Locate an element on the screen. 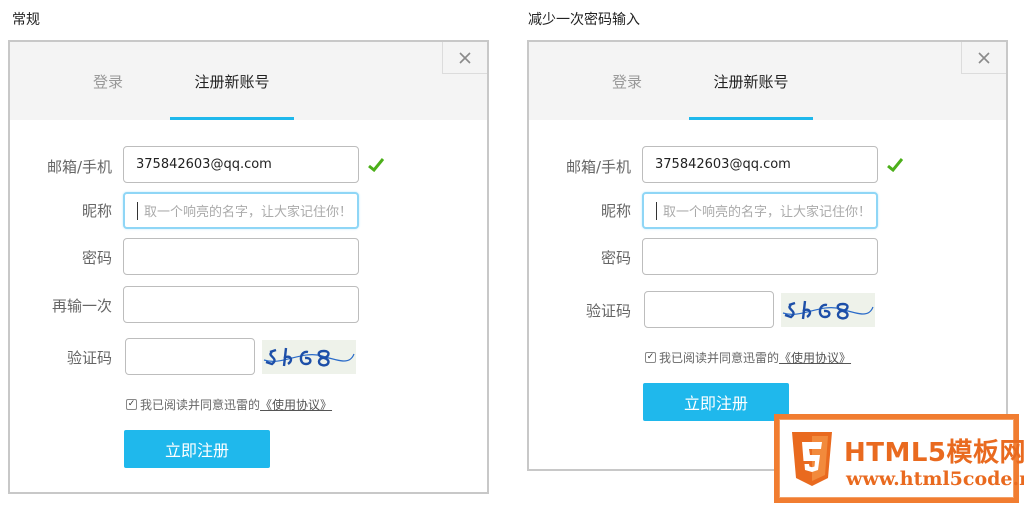  password-confirm-label: 再输一次 is located at coordinates (81, 306).